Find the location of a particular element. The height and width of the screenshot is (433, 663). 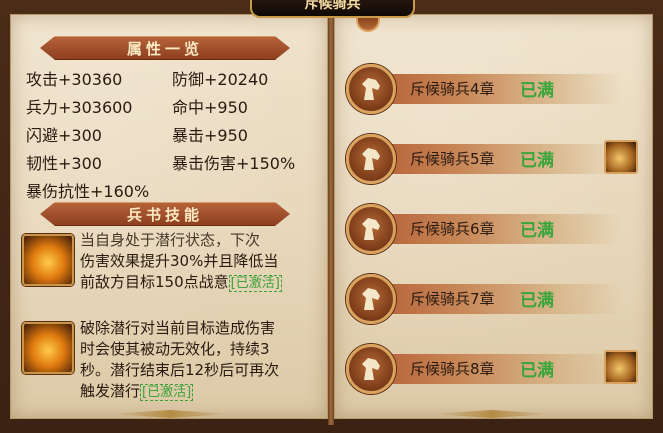

attr-attack: 攻击+30360 is located at coordinates (74, 79).